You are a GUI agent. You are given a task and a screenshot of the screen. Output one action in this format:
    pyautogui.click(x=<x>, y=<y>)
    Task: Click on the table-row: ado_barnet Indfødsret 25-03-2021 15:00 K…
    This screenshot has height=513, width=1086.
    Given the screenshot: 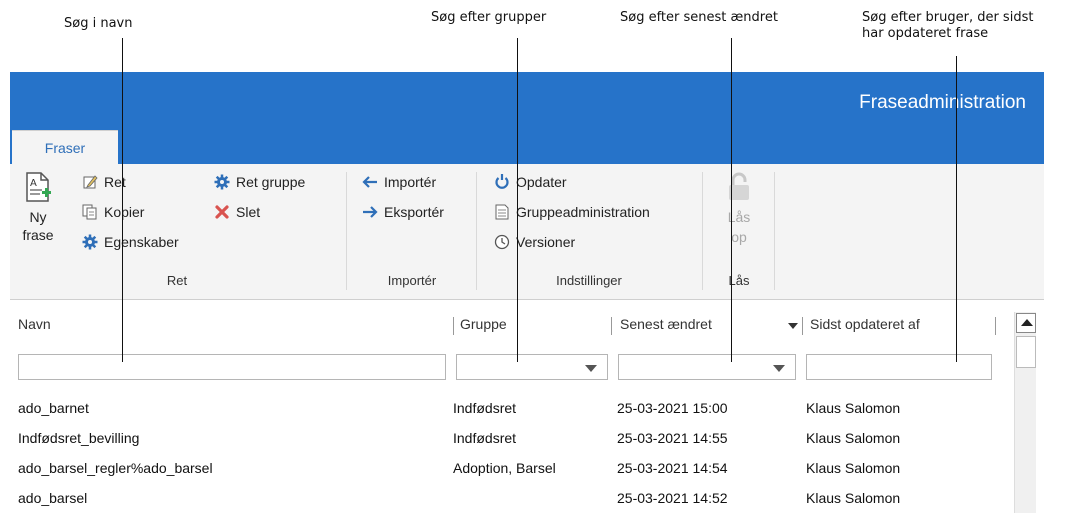 What is the action you would take?
    pyautogui.click(x=510, y=410)
    